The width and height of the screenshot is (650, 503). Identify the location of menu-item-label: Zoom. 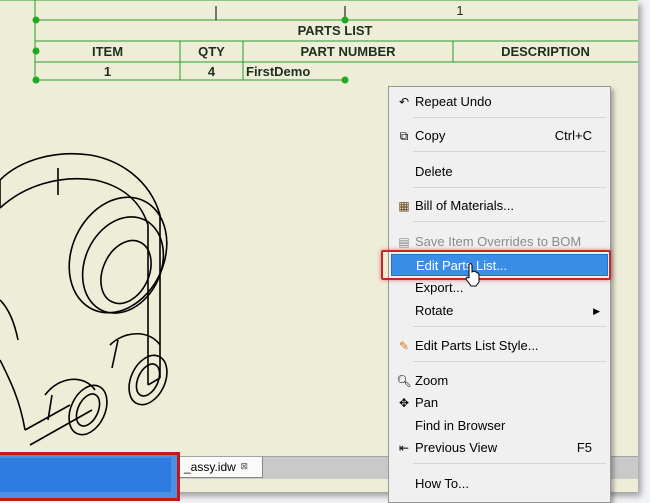
(432, 380).